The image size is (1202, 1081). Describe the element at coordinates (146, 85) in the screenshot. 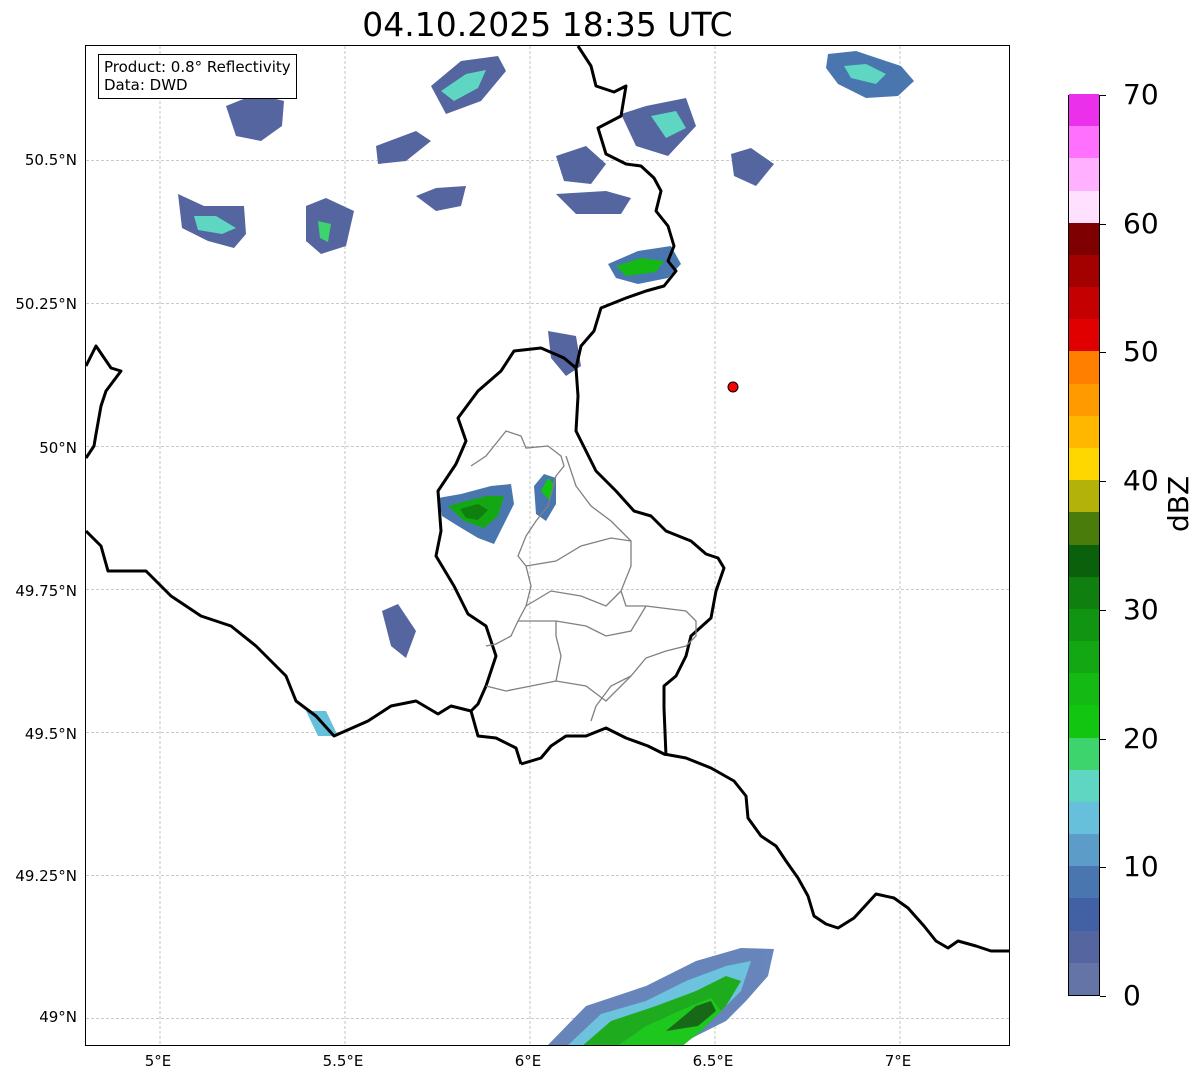

I see `data-source-label: Data: DWD` at that location.